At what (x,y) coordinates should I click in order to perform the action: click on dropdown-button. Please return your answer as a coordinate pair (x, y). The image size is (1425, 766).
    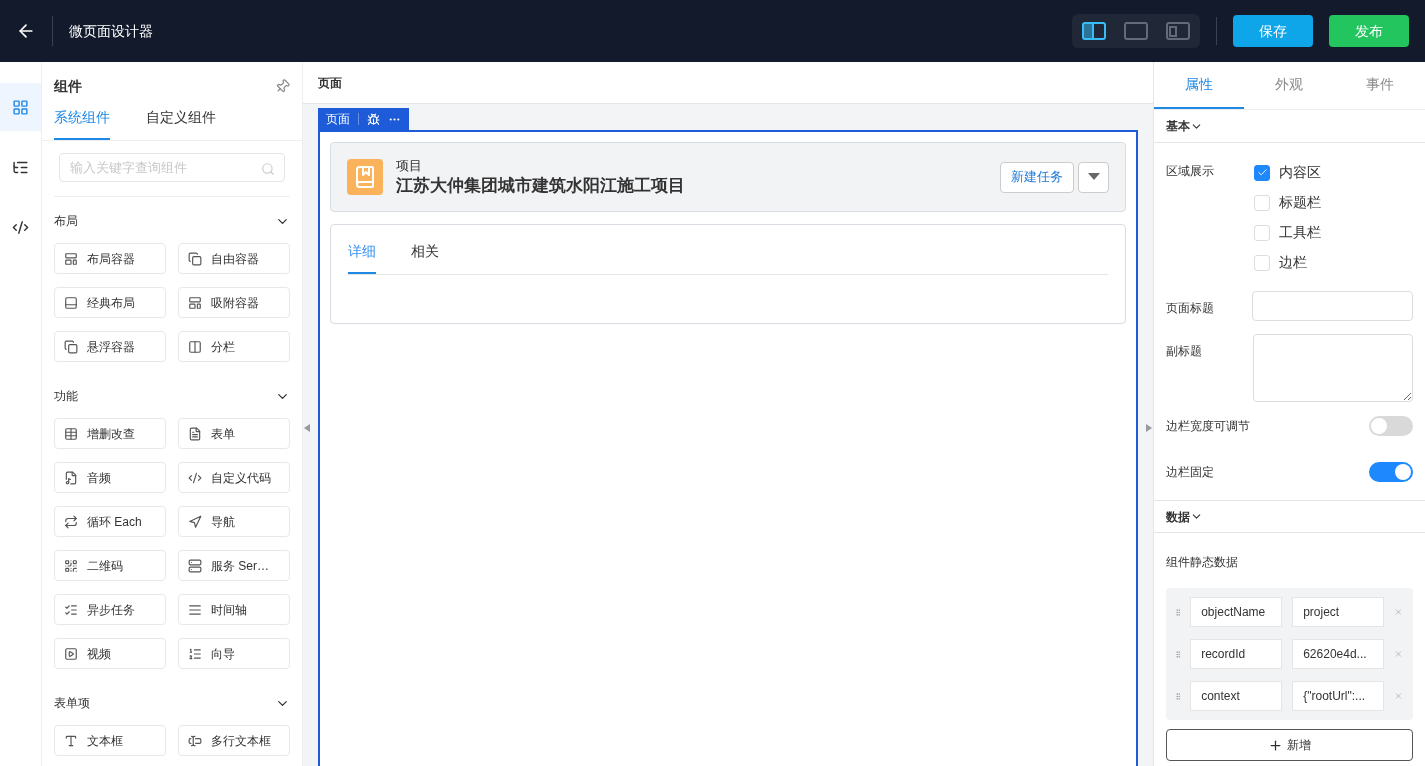
    Looking at the image, I should click on (1093, 177).